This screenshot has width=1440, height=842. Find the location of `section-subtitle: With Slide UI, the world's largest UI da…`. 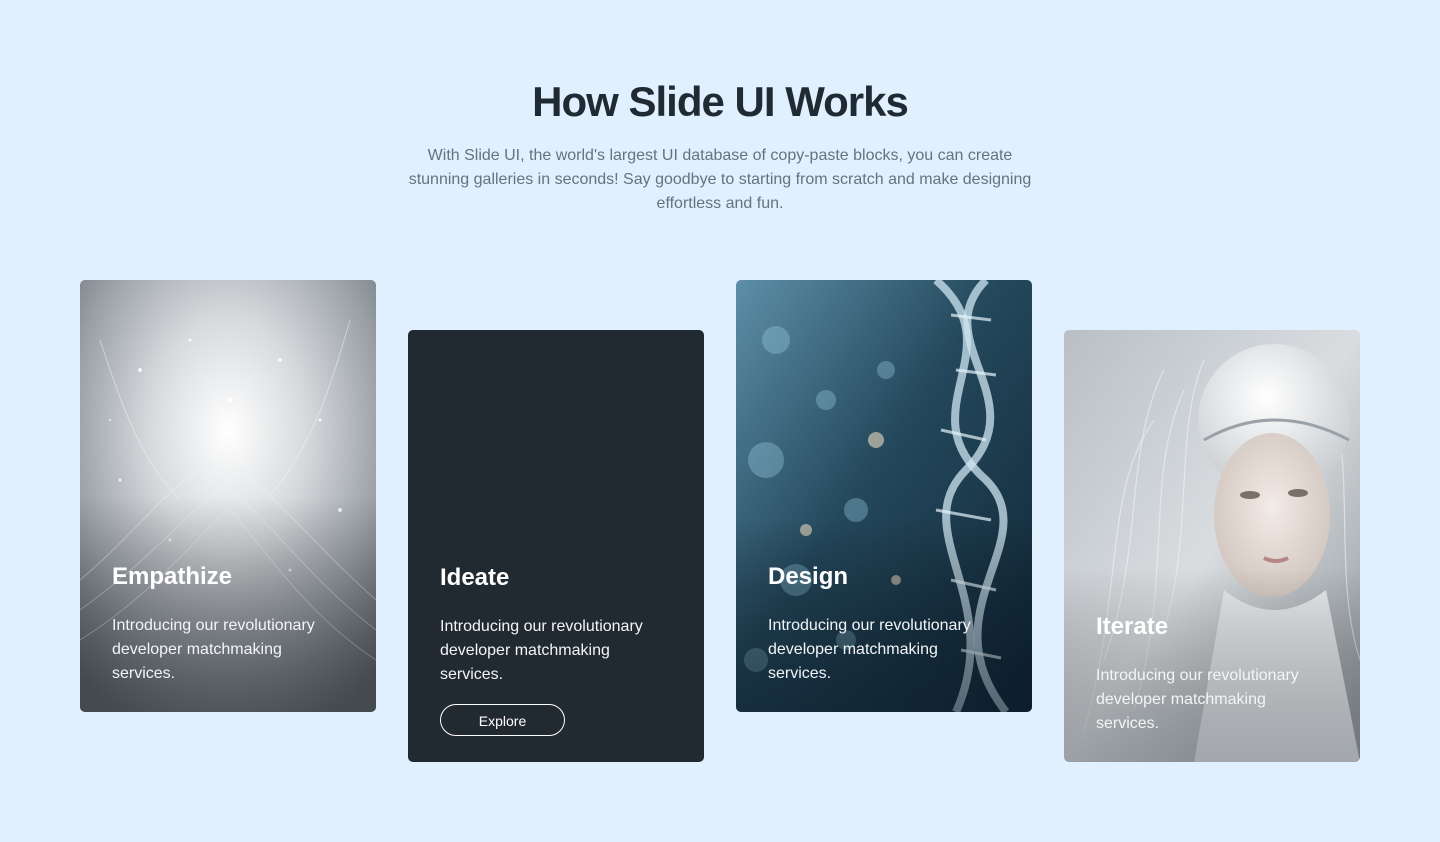

section-subtitle: With Slide UI, the world's largest UI da… is located at coordinates (720, 179).